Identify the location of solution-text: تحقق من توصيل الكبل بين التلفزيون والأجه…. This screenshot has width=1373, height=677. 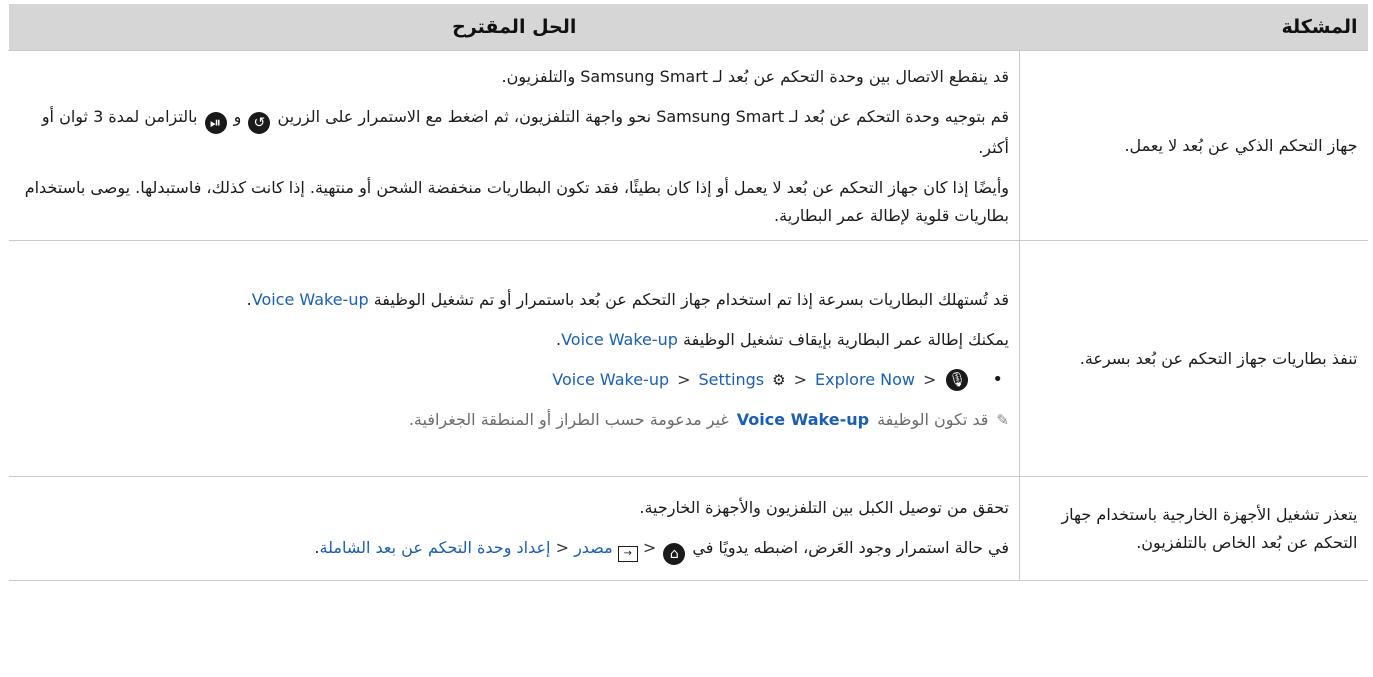
(824, 507).